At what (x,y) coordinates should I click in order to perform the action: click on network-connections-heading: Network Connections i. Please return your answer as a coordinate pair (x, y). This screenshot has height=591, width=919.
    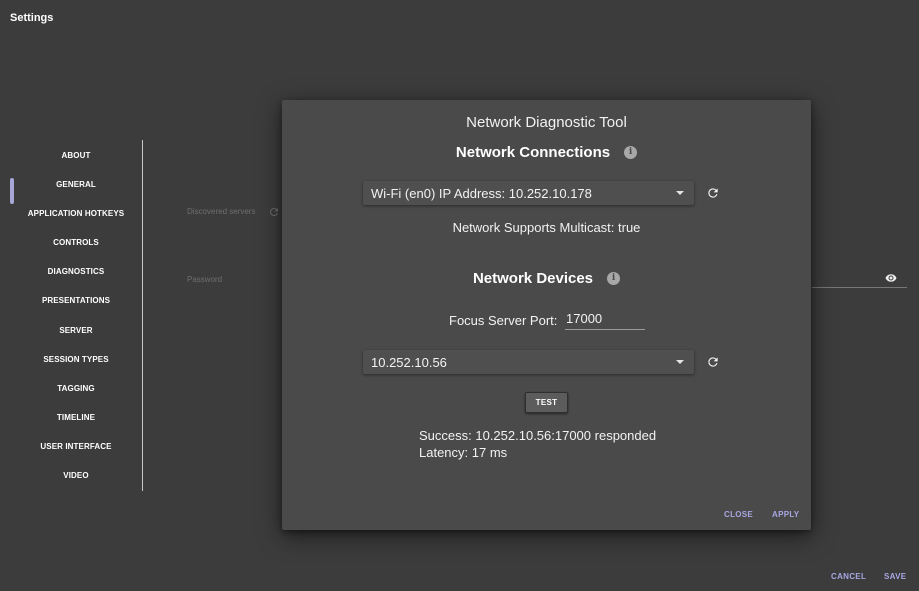
    Looking at the image, I should click on (546, 152).